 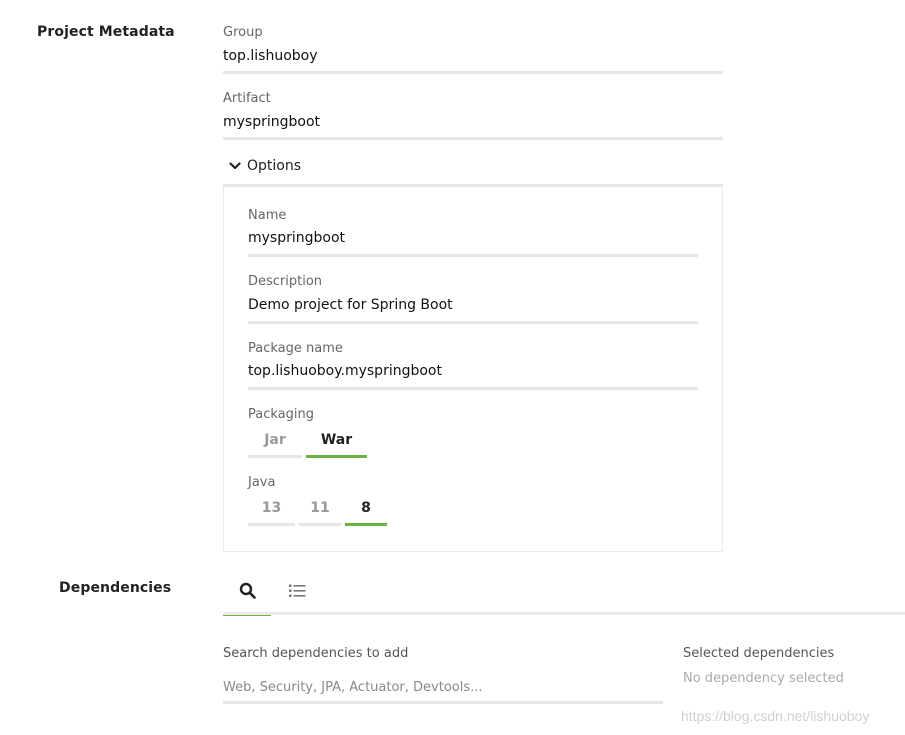 I want to click on dependencies-title: Dependencies, so click(x=115, y=588).